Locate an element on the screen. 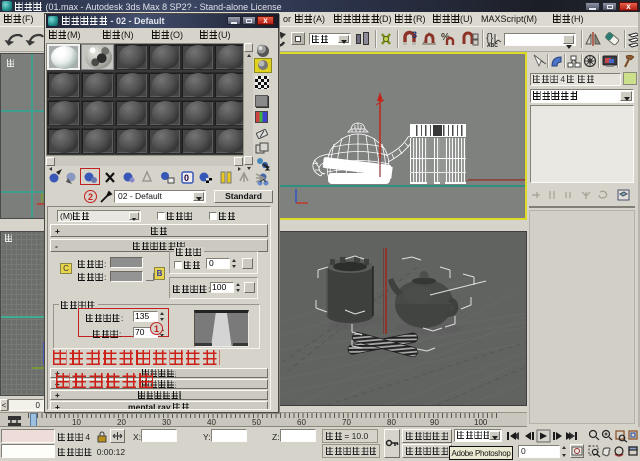 The width and height of the screenshot is (640, 461). svg-text: 0 is located at coordinates (186, 178).